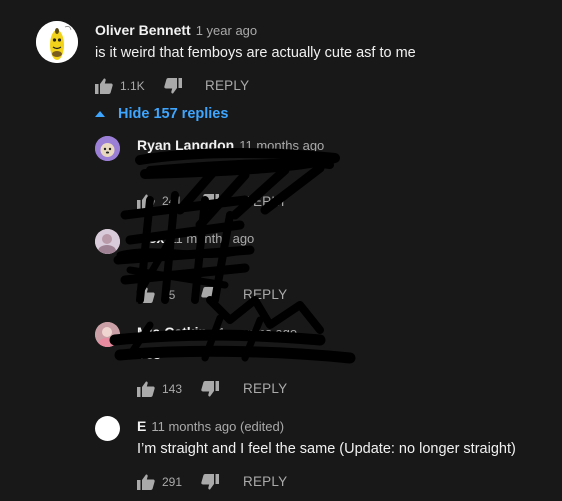 This screenshot has height=501, width=562. What do you see at coordinates (217, 426) in the screenshot?
I see `reply-timestamp: 11 months ago (edited)` at bounding box center [217, 426].